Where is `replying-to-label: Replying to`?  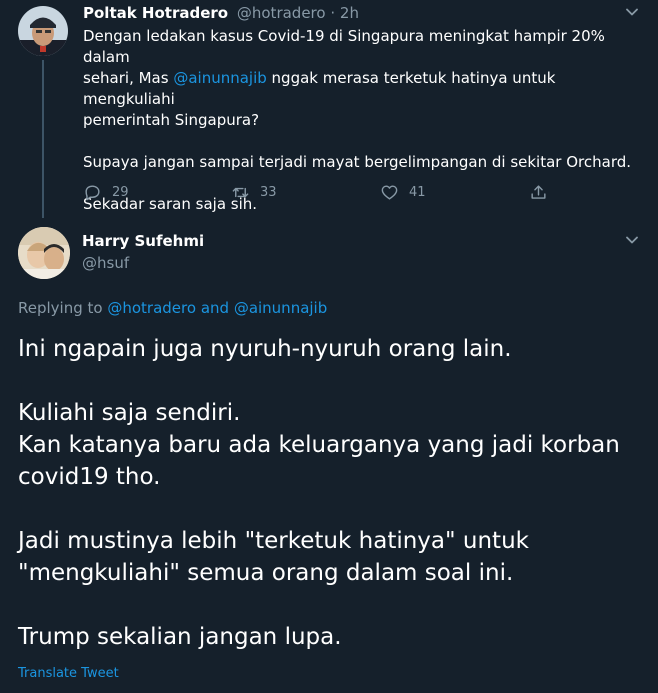
replying-to-label: Replying to is located at coordinates (63, 308).